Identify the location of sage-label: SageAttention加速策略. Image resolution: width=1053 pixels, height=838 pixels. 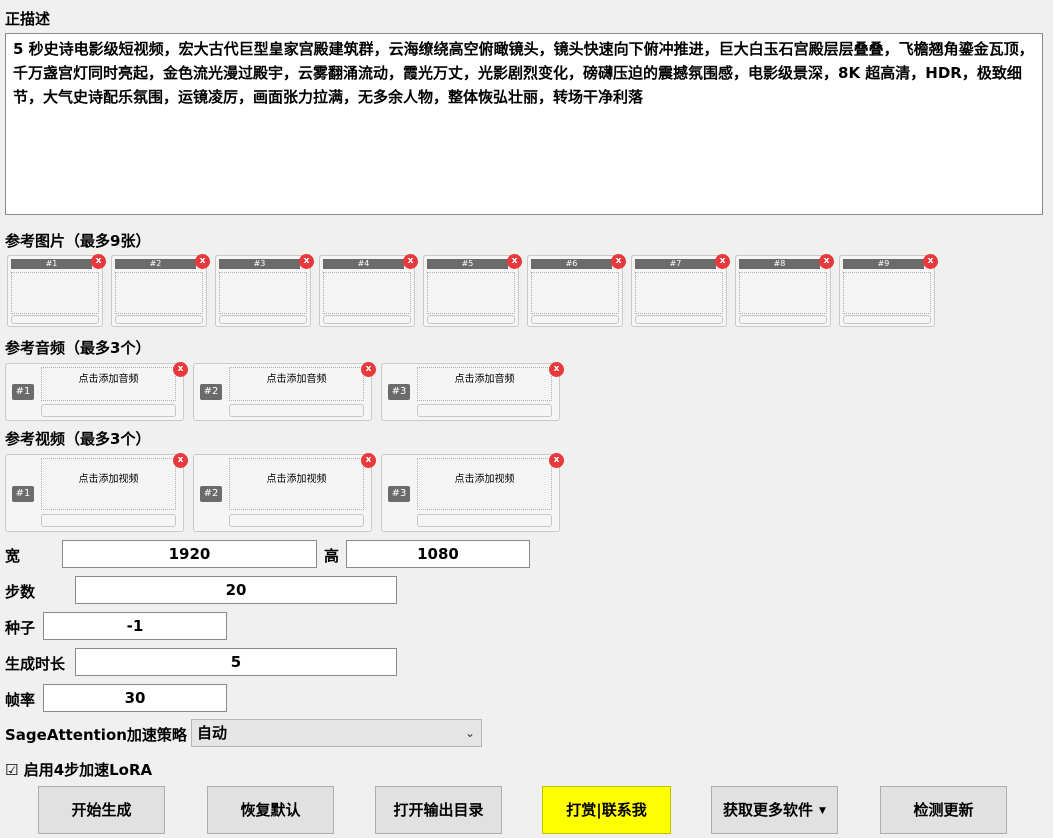
(96, 735).